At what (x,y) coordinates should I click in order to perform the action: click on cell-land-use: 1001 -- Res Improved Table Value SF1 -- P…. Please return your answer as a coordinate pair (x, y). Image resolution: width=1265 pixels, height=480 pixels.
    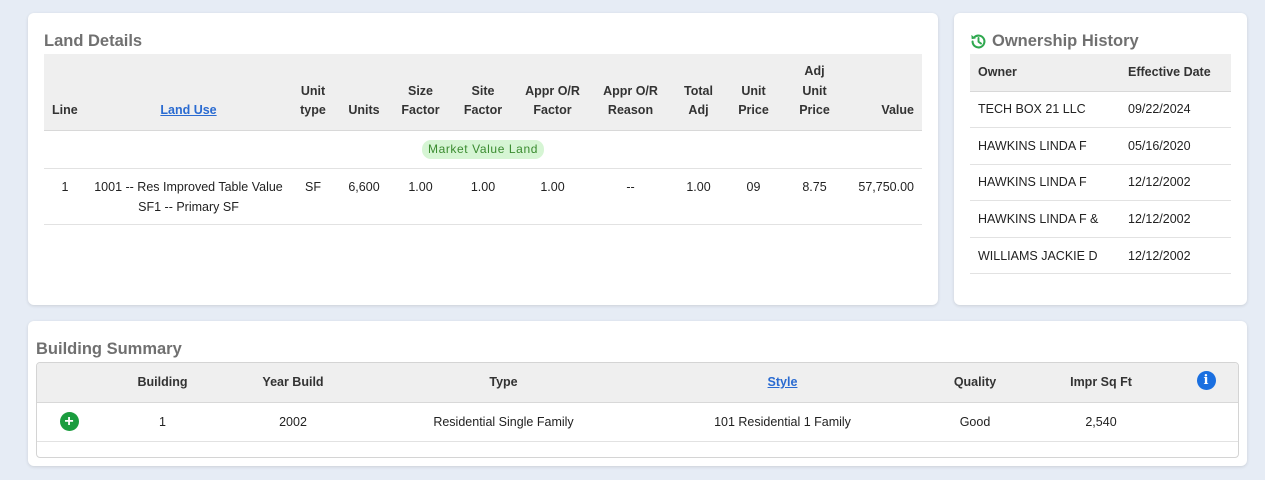
    Looking at the image, I should click on (188, 196).